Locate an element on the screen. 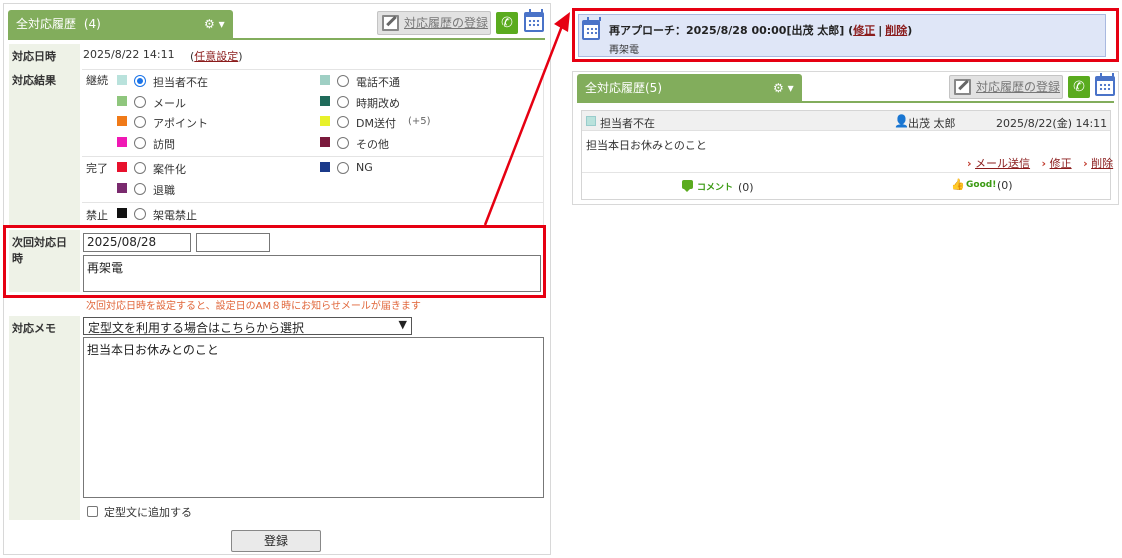 The image size is (1122, 558). register-history-button-right: 対応履歴の登録 is located at coordinates (1006, 87).